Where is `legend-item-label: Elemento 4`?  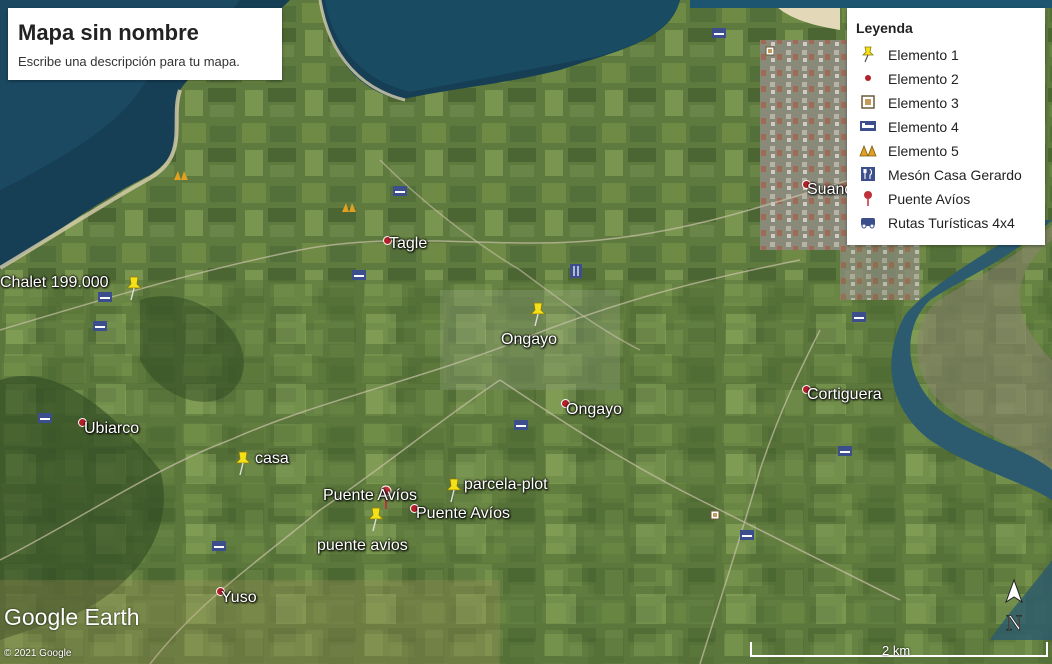
legend-item-label: Elemento 4 is located at coordinates (923, 127).